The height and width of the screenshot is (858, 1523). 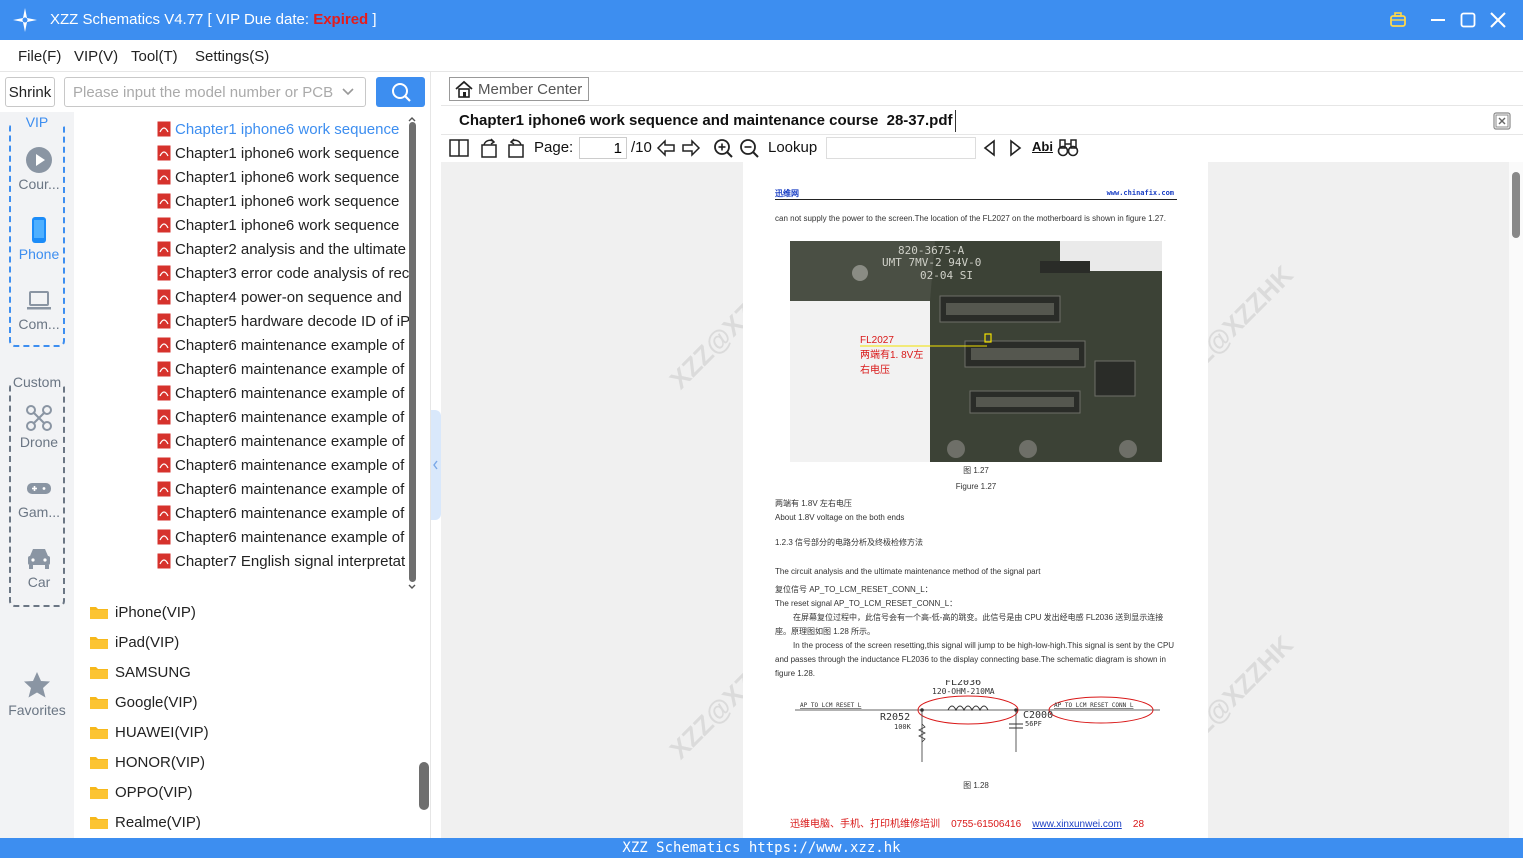 What do you see at coordinates (147, 762) in the screenshot?
I see `tree-folder-item: HONOR(VIP)` at bounding box center [147, 762].